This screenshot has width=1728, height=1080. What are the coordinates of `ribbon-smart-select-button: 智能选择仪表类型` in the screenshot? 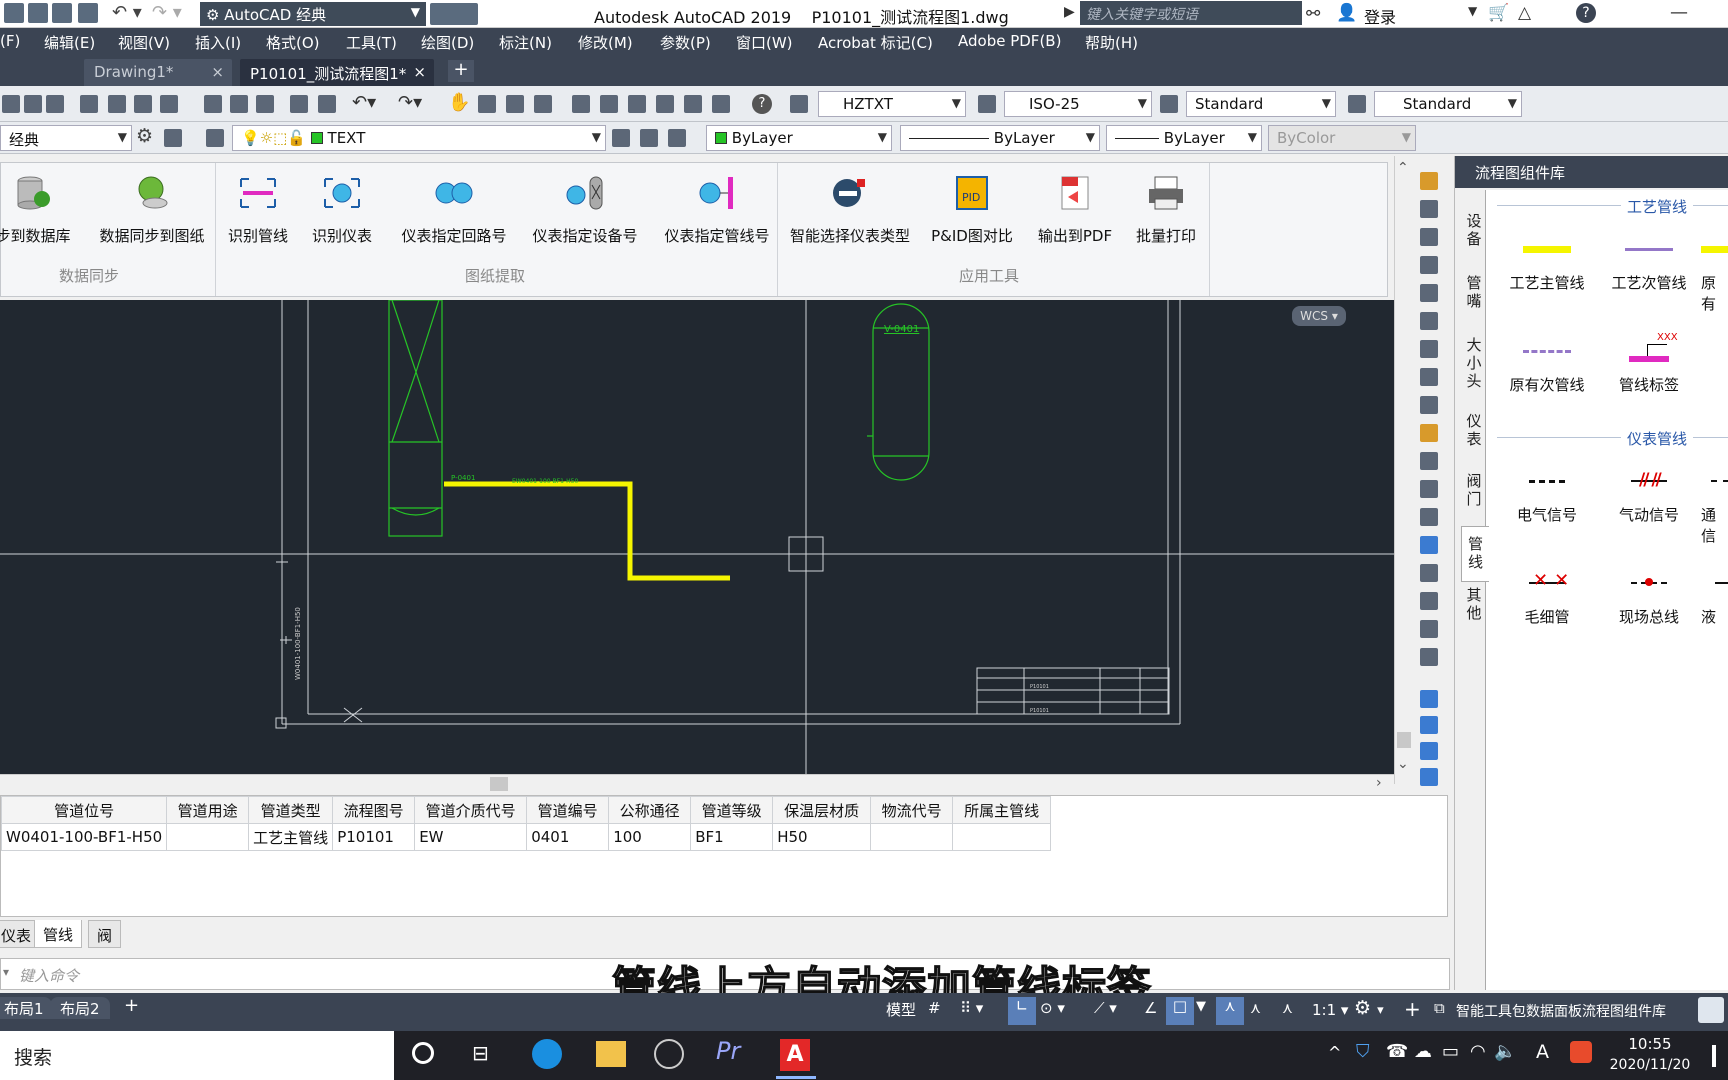 It's located at (850, 210).